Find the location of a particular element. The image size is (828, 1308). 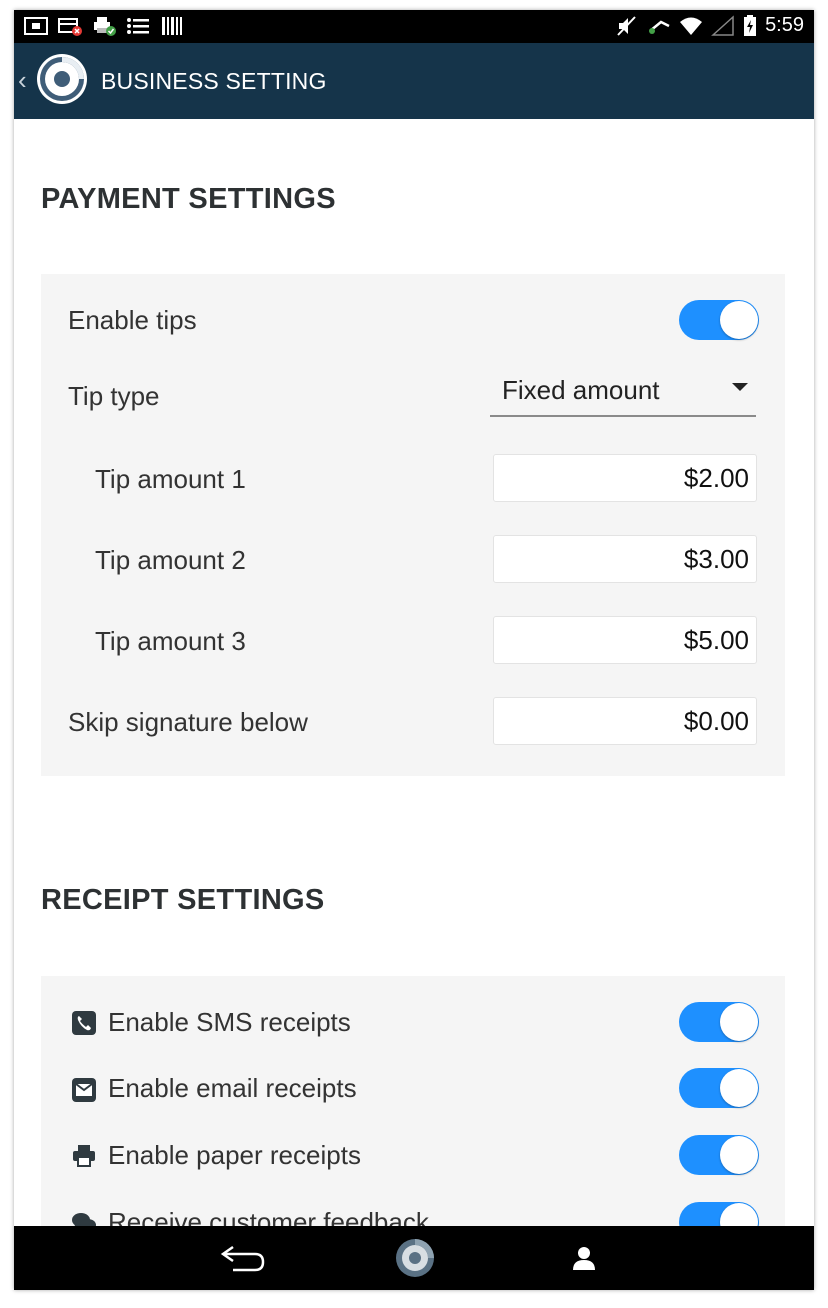

tip-amount-3-label: Tip amount 3 is located at coordinates (170, 641).